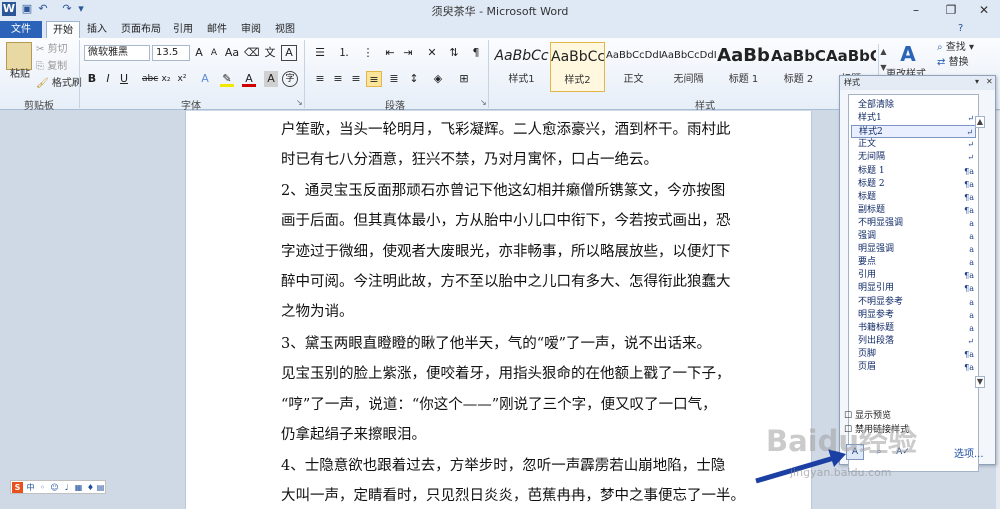 The height and width of the screenshot is (509, 1000). I want to click on style-list-item: 明显强调 a, so click(913, 249).